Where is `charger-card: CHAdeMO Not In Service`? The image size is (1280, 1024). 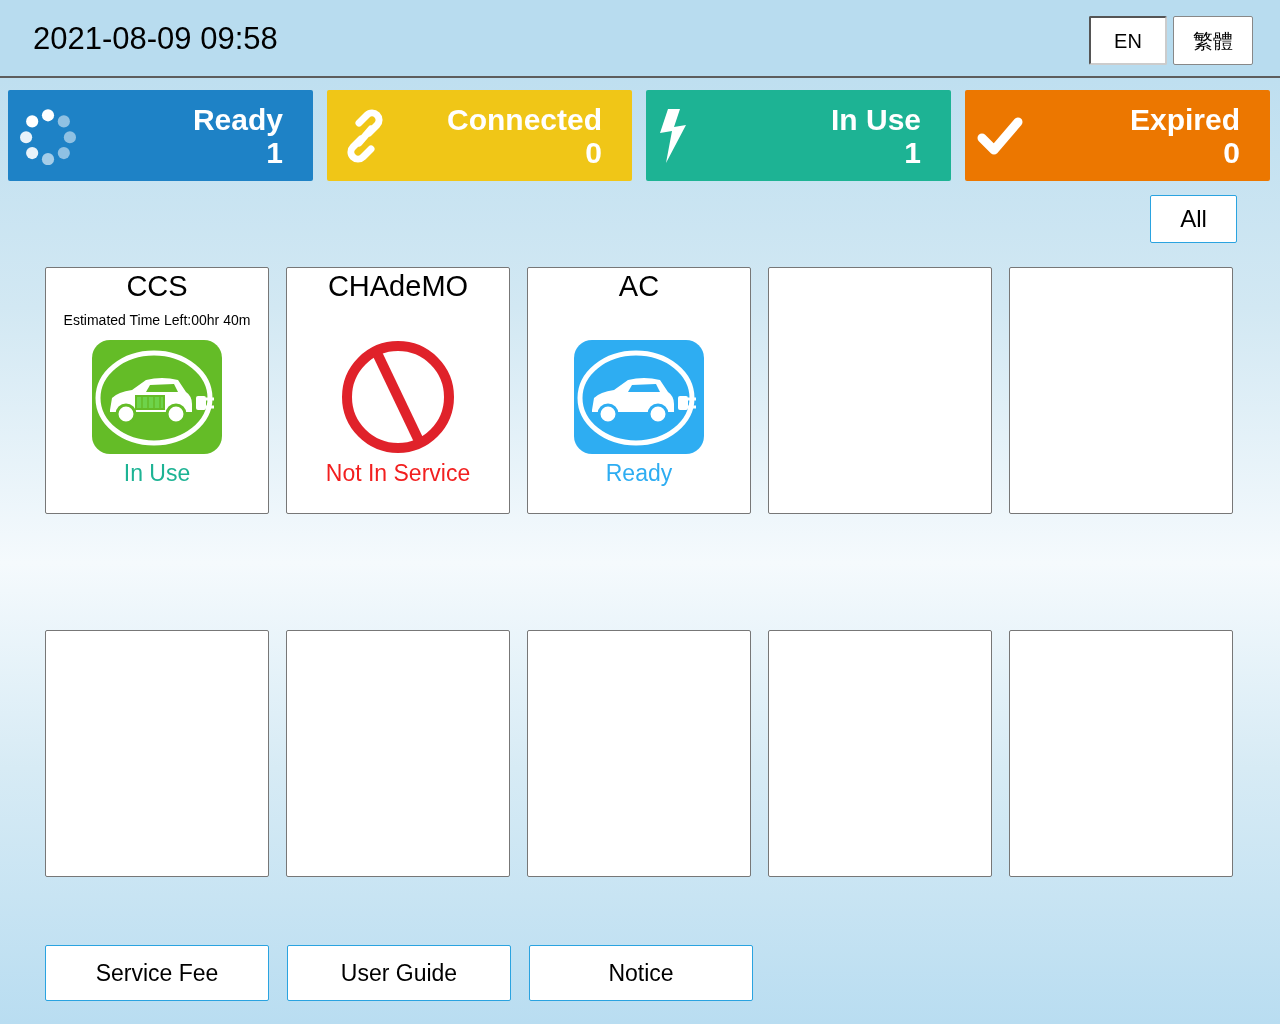
charger-card: CHAdeMO Not In Service is located at coordinates (398, 390).